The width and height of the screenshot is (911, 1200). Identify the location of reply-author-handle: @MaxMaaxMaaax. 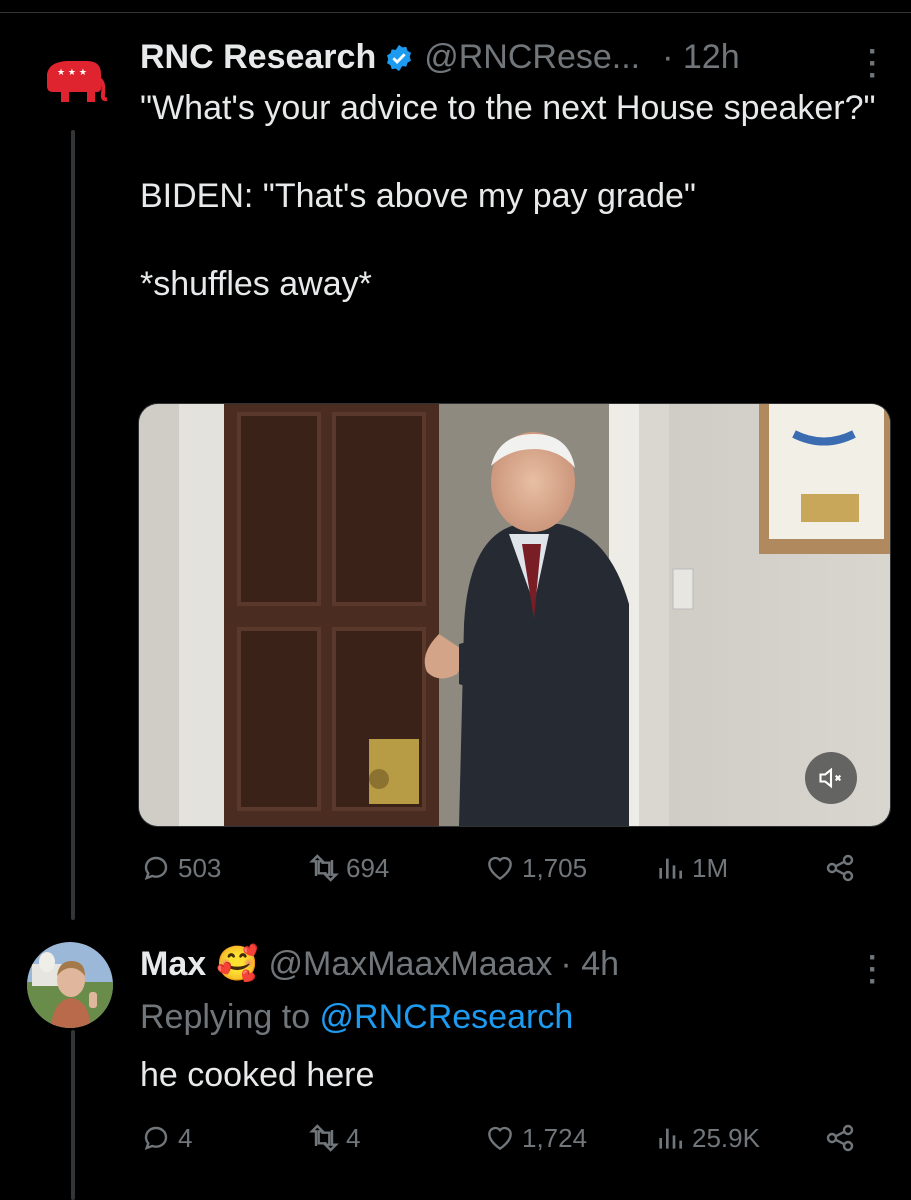
(410, 964).